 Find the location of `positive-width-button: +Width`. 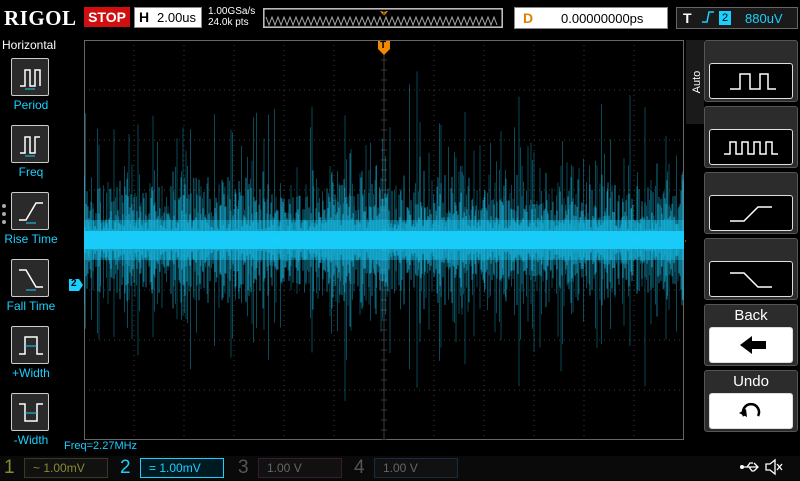

positive-width-button: +Width is located at coordinates (31, 357).